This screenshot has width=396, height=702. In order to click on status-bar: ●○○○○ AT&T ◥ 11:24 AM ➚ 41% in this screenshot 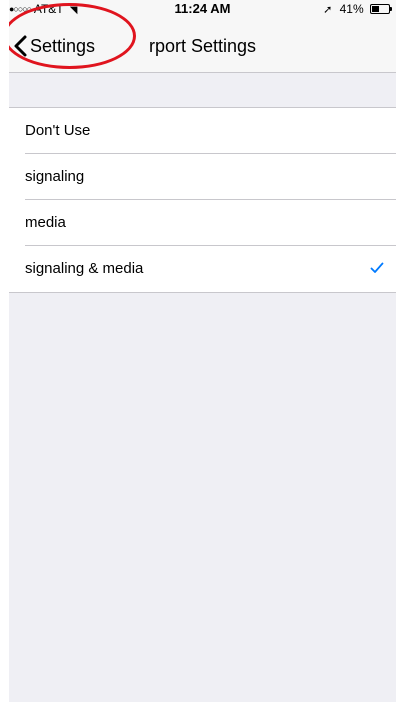, I will do `click(202, 10)`.